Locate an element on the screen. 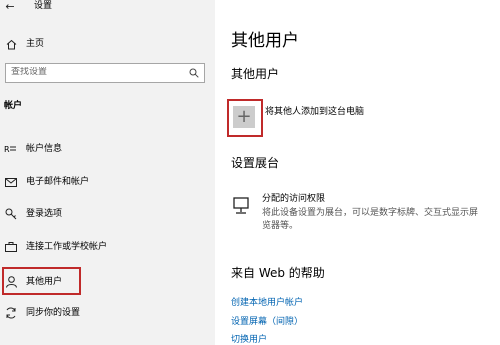 This screenshot has height=345, width=500. section-other-users-heading: 其他用户 is located at coordinates (255, 74).